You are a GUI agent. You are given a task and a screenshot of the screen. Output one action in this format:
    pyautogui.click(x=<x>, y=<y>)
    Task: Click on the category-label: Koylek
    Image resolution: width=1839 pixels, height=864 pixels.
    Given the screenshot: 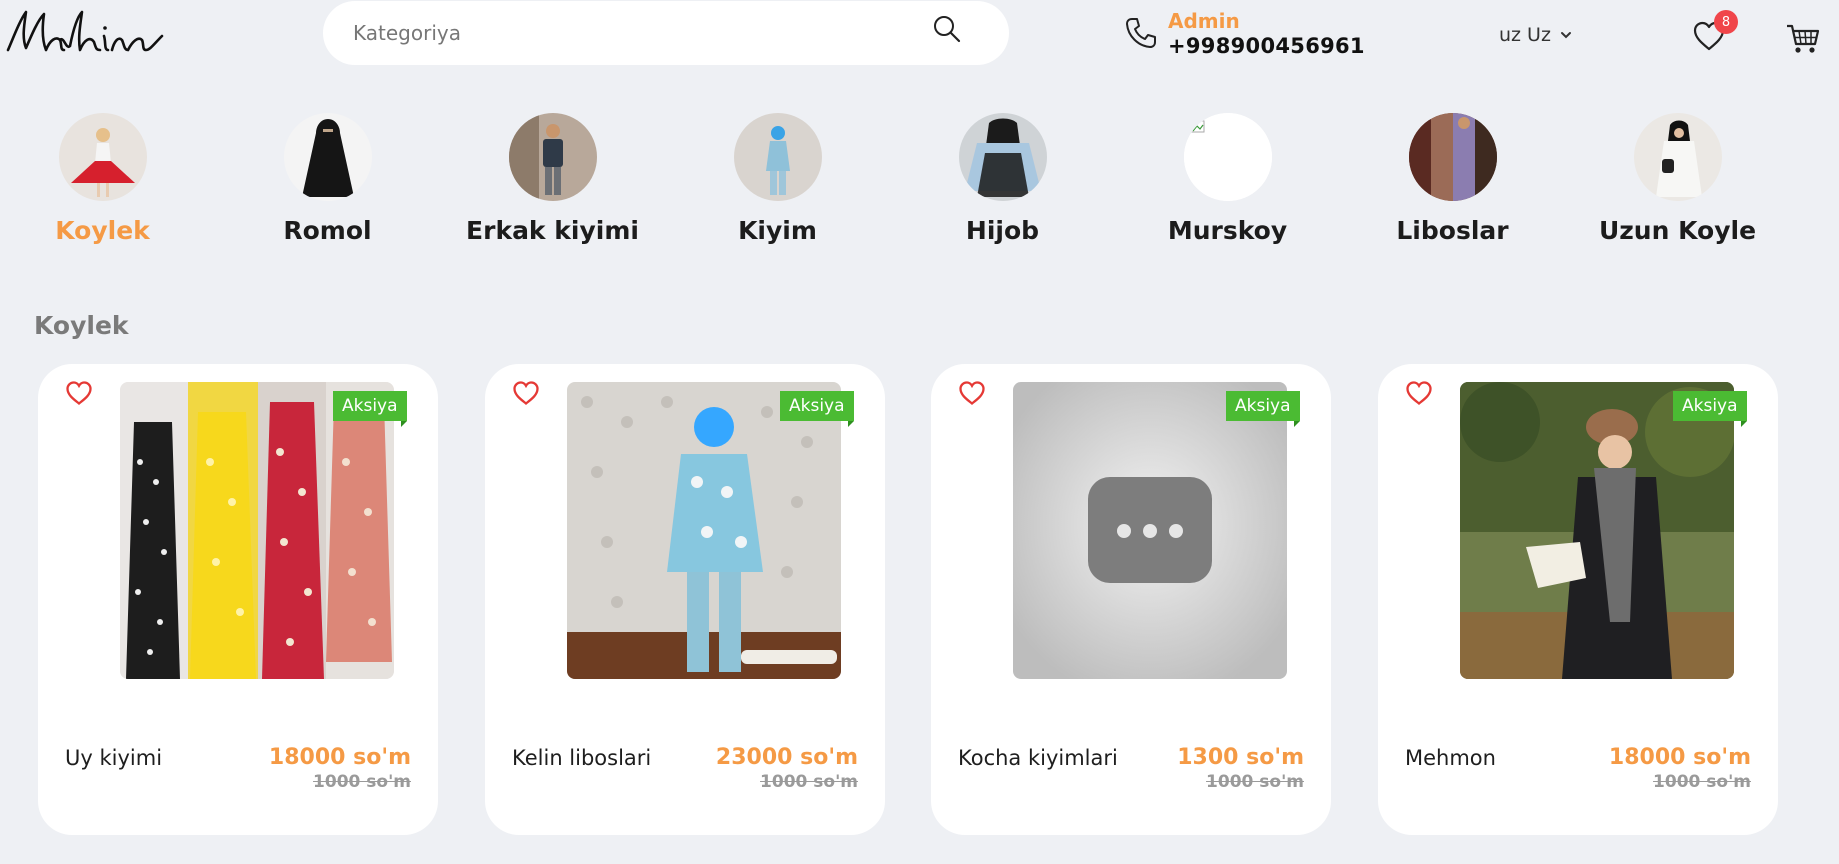 What is the action you would take?
    pyautogui.click(x=102, y=230)
    